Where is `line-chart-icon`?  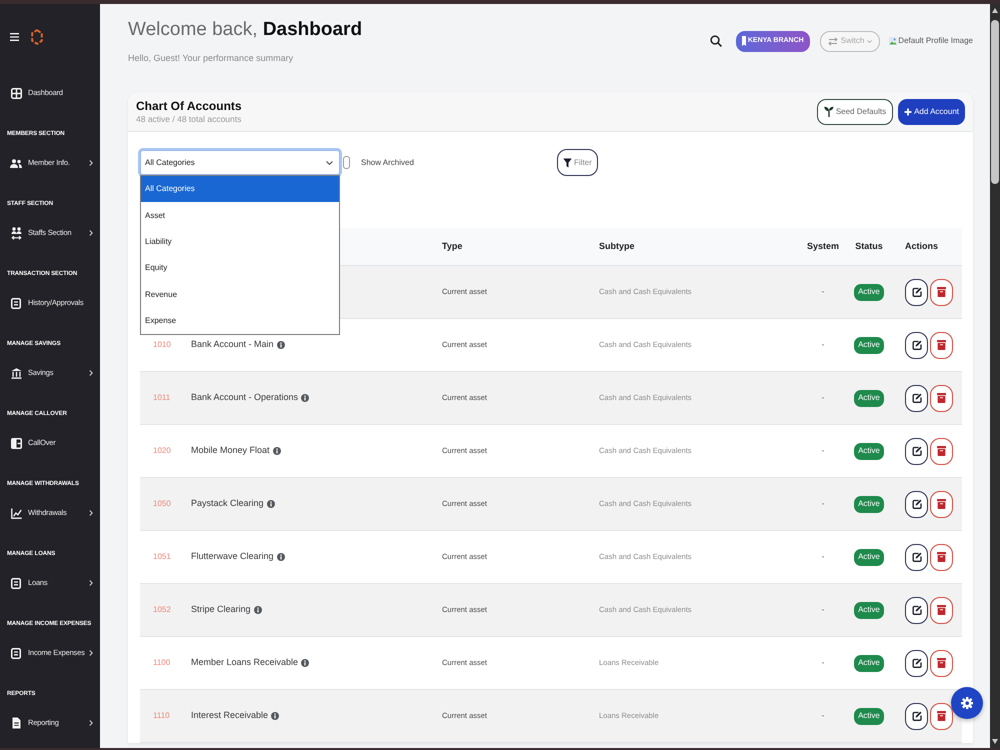 line-chart-icon is located at coordinates (16, 513).